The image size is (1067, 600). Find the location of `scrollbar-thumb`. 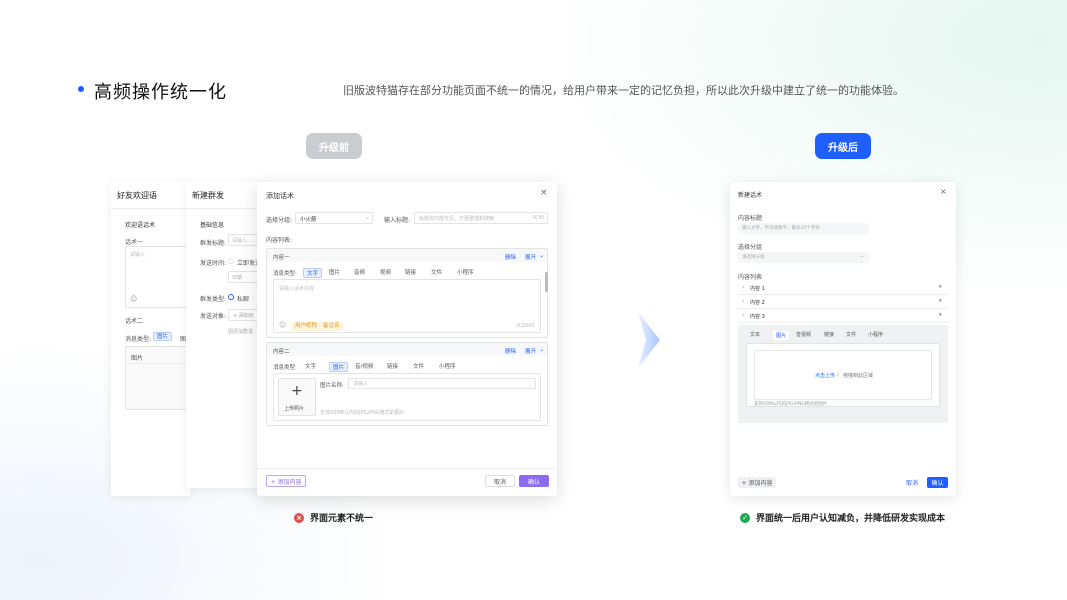

scrollbar-thumb is located at coordinates (546, 282).